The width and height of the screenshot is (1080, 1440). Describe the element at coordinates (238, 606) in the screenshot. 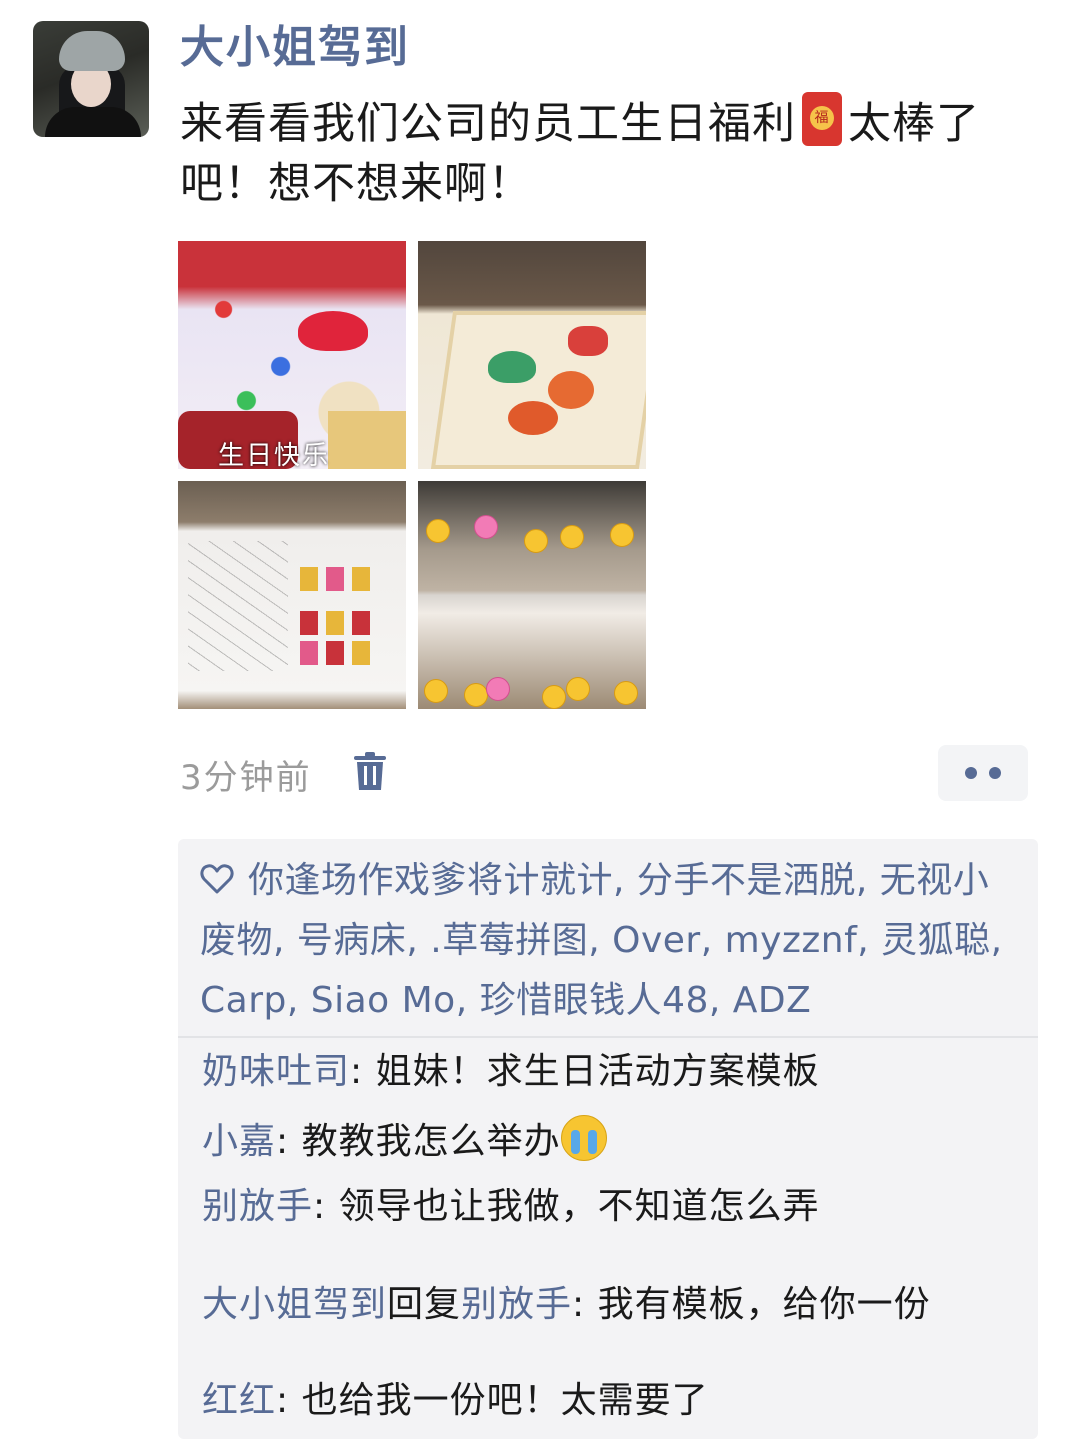

I see `board-doodles` at that location.